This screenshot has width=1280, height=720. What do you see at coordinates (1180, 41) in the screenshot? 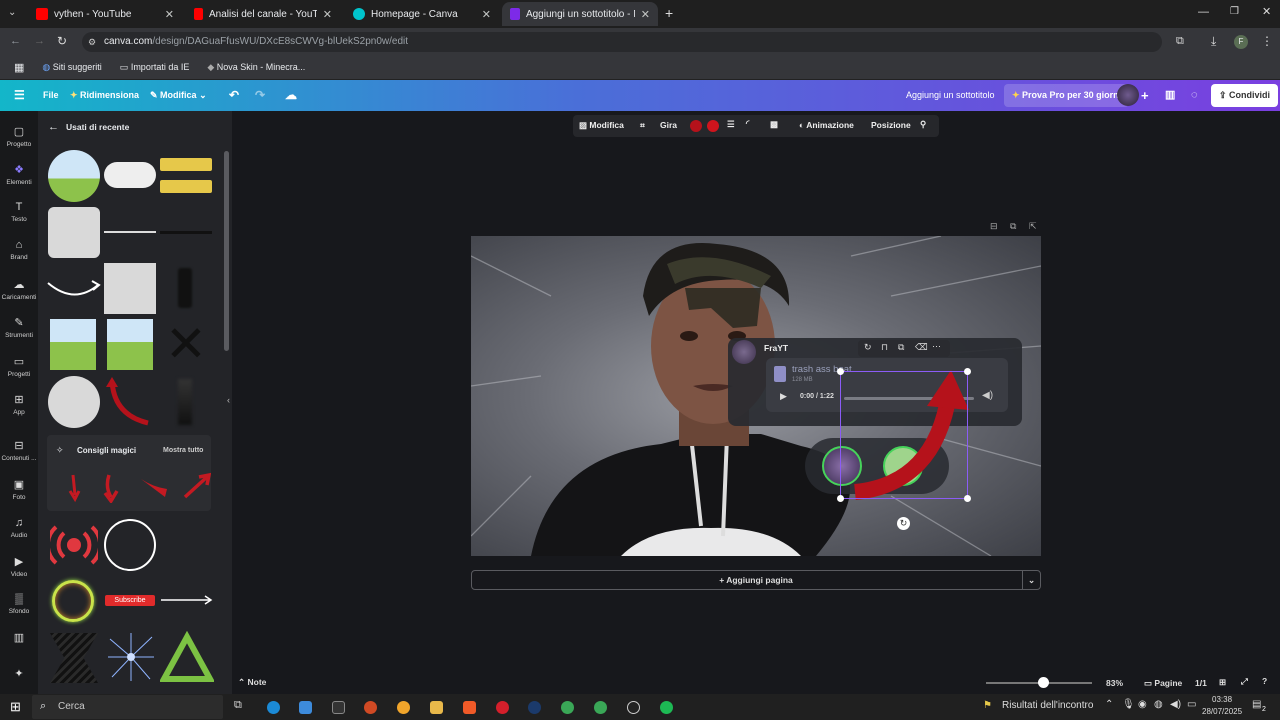
I see `extensions-icon: ⧉` at bounding box center [1180, 41].